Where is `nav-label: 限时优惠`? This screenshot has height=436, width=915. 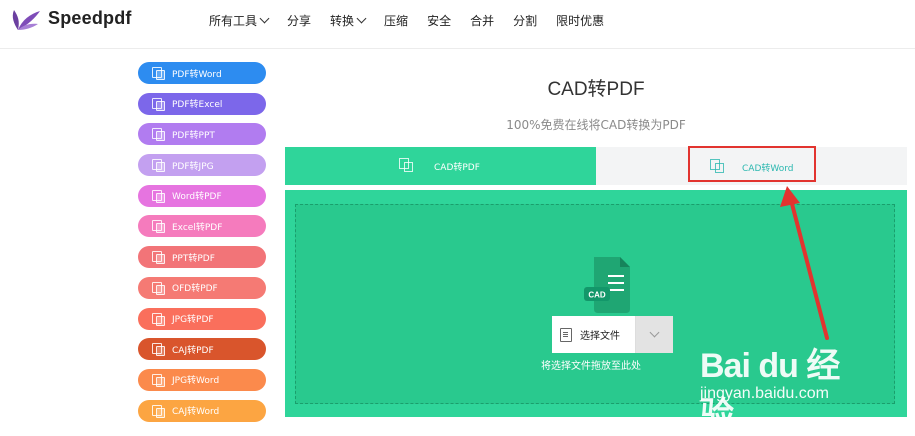 nav-label: 限时优惠 is located at coordinates (580, 21).